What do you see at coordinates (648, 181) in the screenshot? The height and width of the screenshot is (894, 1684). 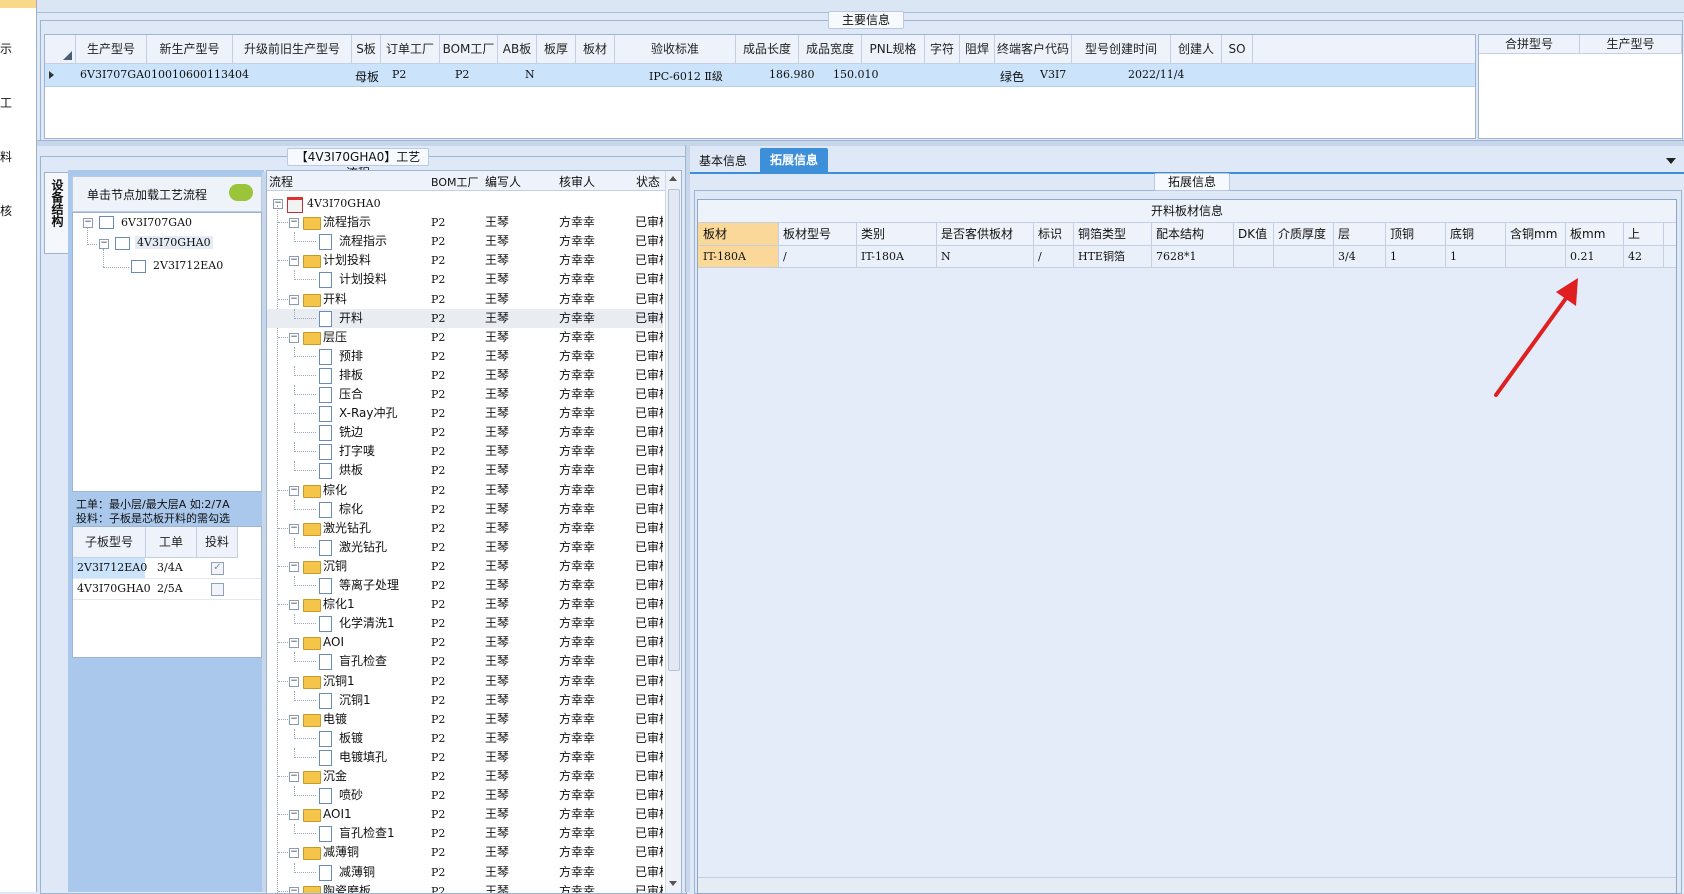 I see `flow-col-status: 状态` at bounding box center [648, 181].